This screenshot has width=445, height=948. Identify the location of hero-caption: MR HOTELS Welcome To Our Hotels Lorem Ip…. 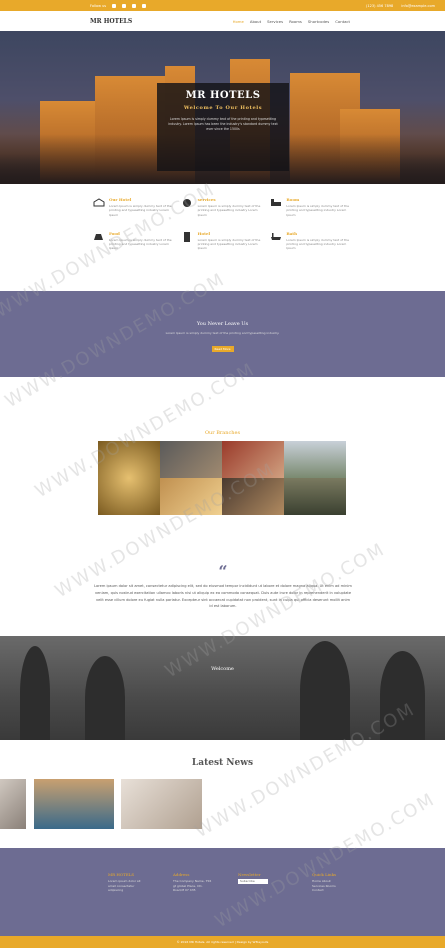
(223, 127).